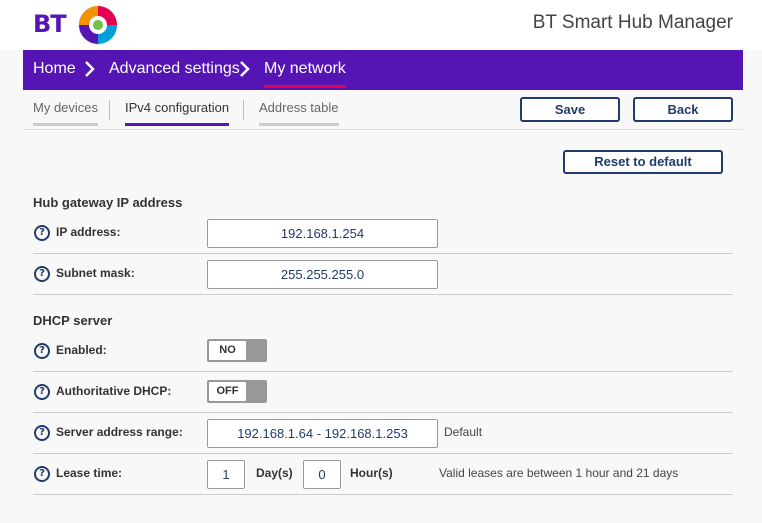  I want to click on nav-home: Home, so click(54, 69).